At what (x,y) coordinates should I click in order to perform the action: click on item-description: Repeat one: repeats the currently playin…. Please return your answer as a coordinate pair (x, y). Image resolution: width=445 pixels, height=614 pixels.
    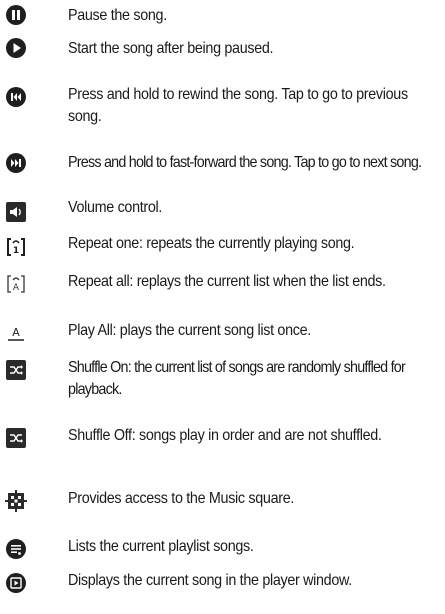
    Looking at the image, I should click on (211, 243).